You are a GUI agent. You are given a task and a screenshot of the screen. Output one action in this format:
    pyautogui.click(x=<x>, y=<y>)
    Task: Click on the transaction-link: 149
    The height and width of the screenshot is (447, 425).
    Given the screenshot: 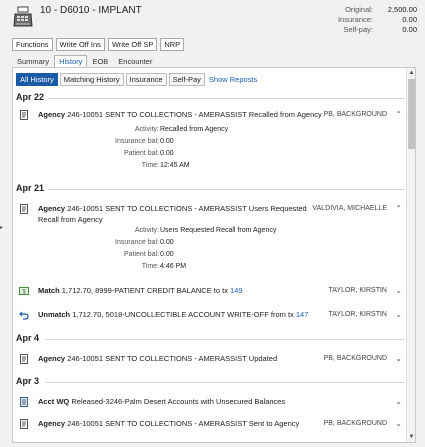 What is the action you would take?
    pyautogui.click(x=236, y=290)
    